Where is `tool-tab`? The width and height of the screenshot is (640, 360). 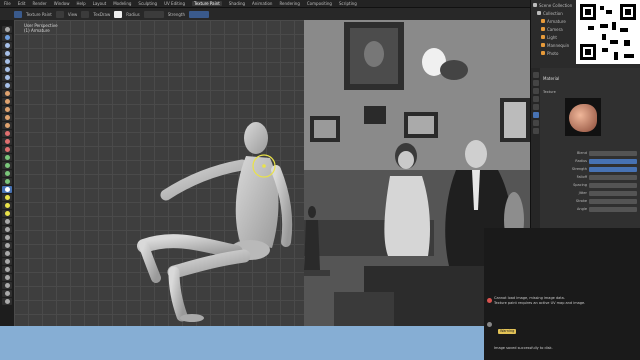
tool-tab is located at coordinates (535, 75).